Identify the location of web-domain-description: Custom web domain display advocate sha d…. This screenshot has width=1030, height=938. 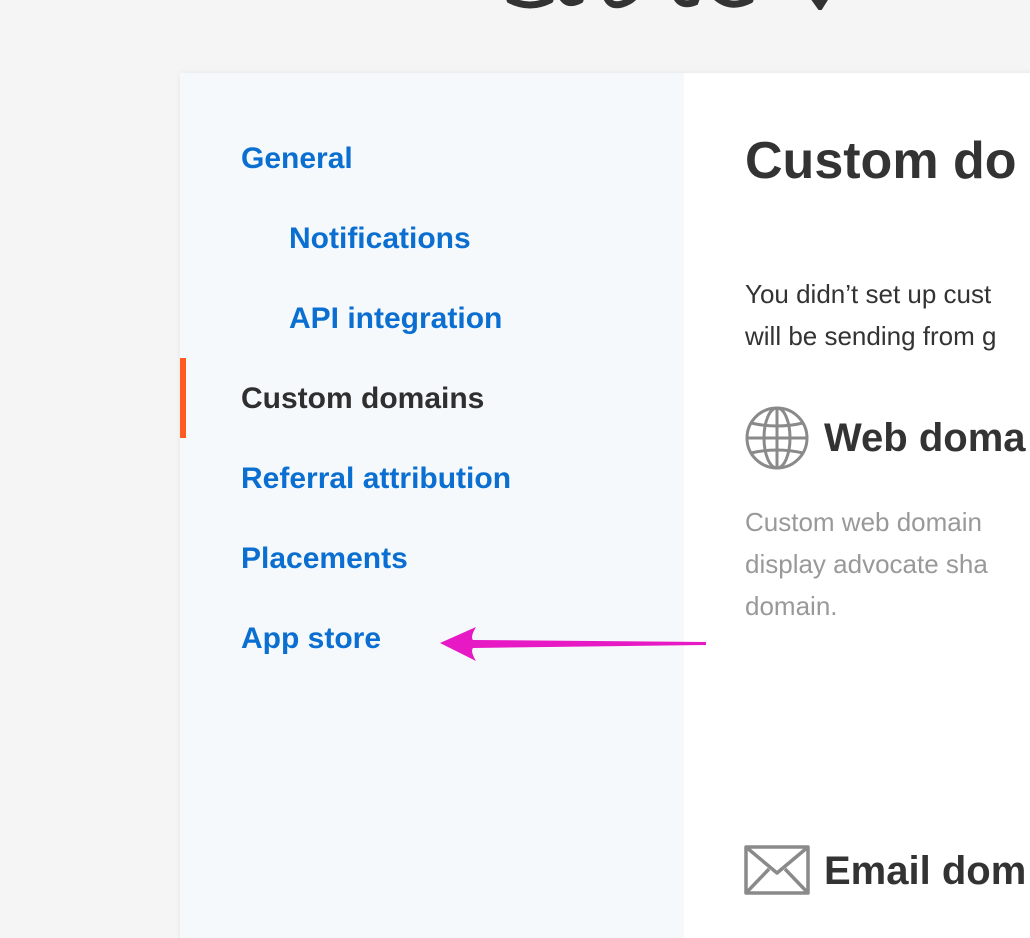
(866, 564).